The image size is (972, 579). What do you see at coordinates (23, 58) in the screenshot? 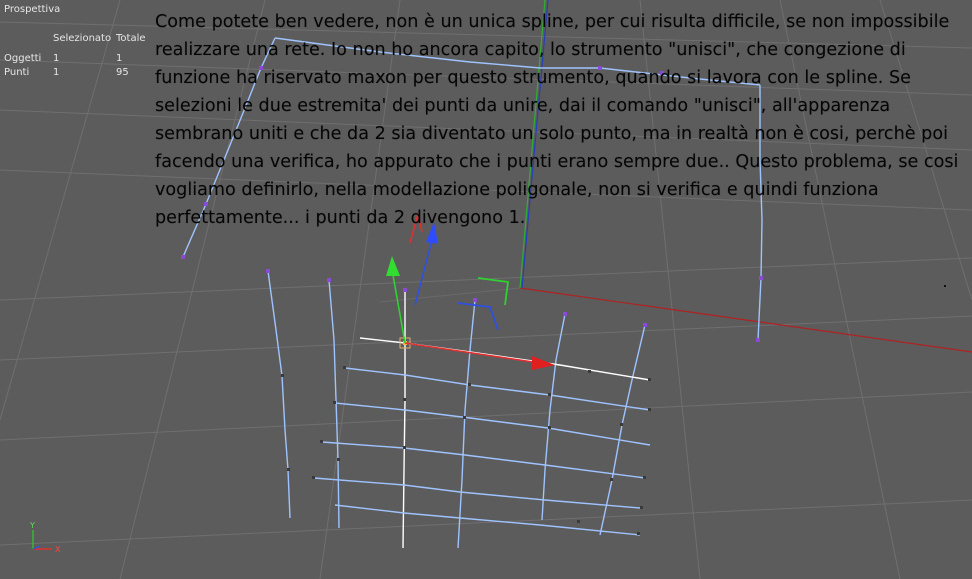
I see `stats-objects-label: Oggetti` at bounding box center [23, 58].